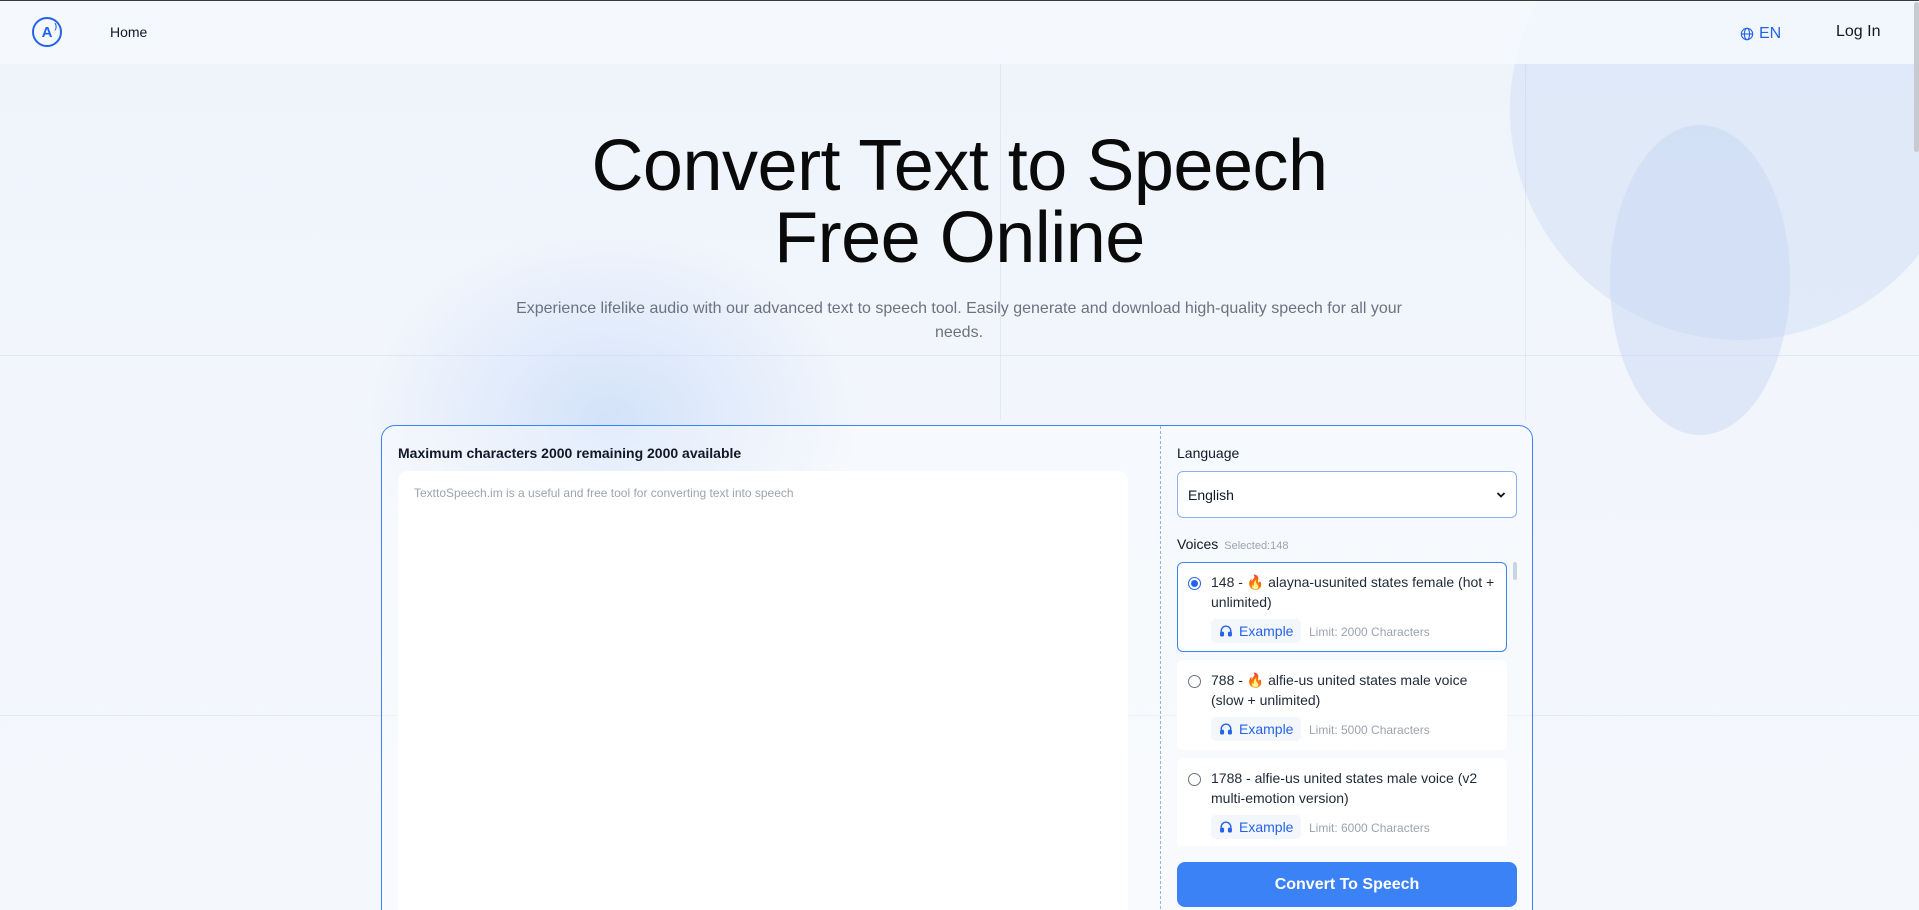  Describe the element at coordinates (1916, 77) in the screenshot. I see `page-scrollbar-thumb` at that location.